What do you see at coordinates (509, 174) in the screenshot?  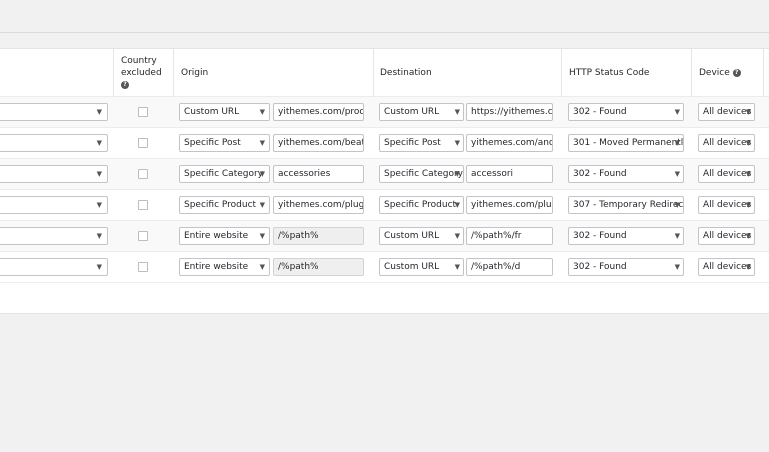 I see `destination-value-input: accessori` at bounding box center [509, 174].